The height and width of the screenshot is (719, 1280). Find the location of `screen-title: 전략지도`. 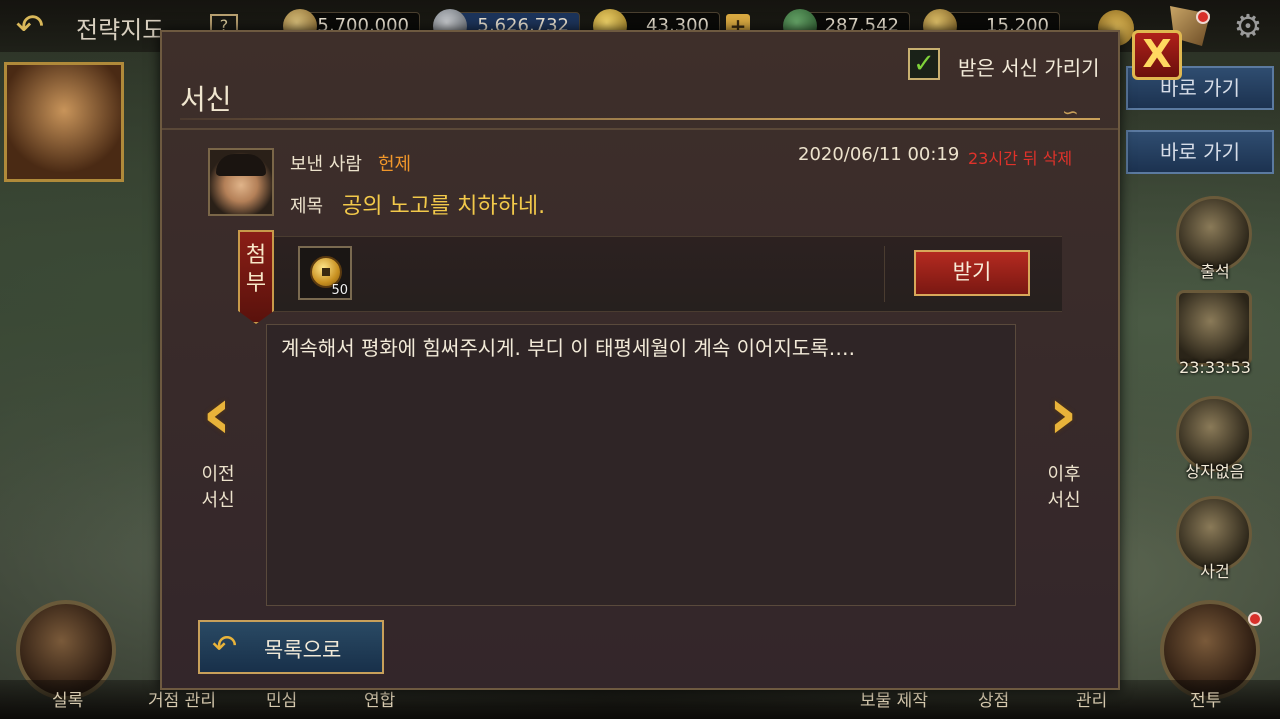

screen-title: 전략지도 is located at coordinates (120, 30).